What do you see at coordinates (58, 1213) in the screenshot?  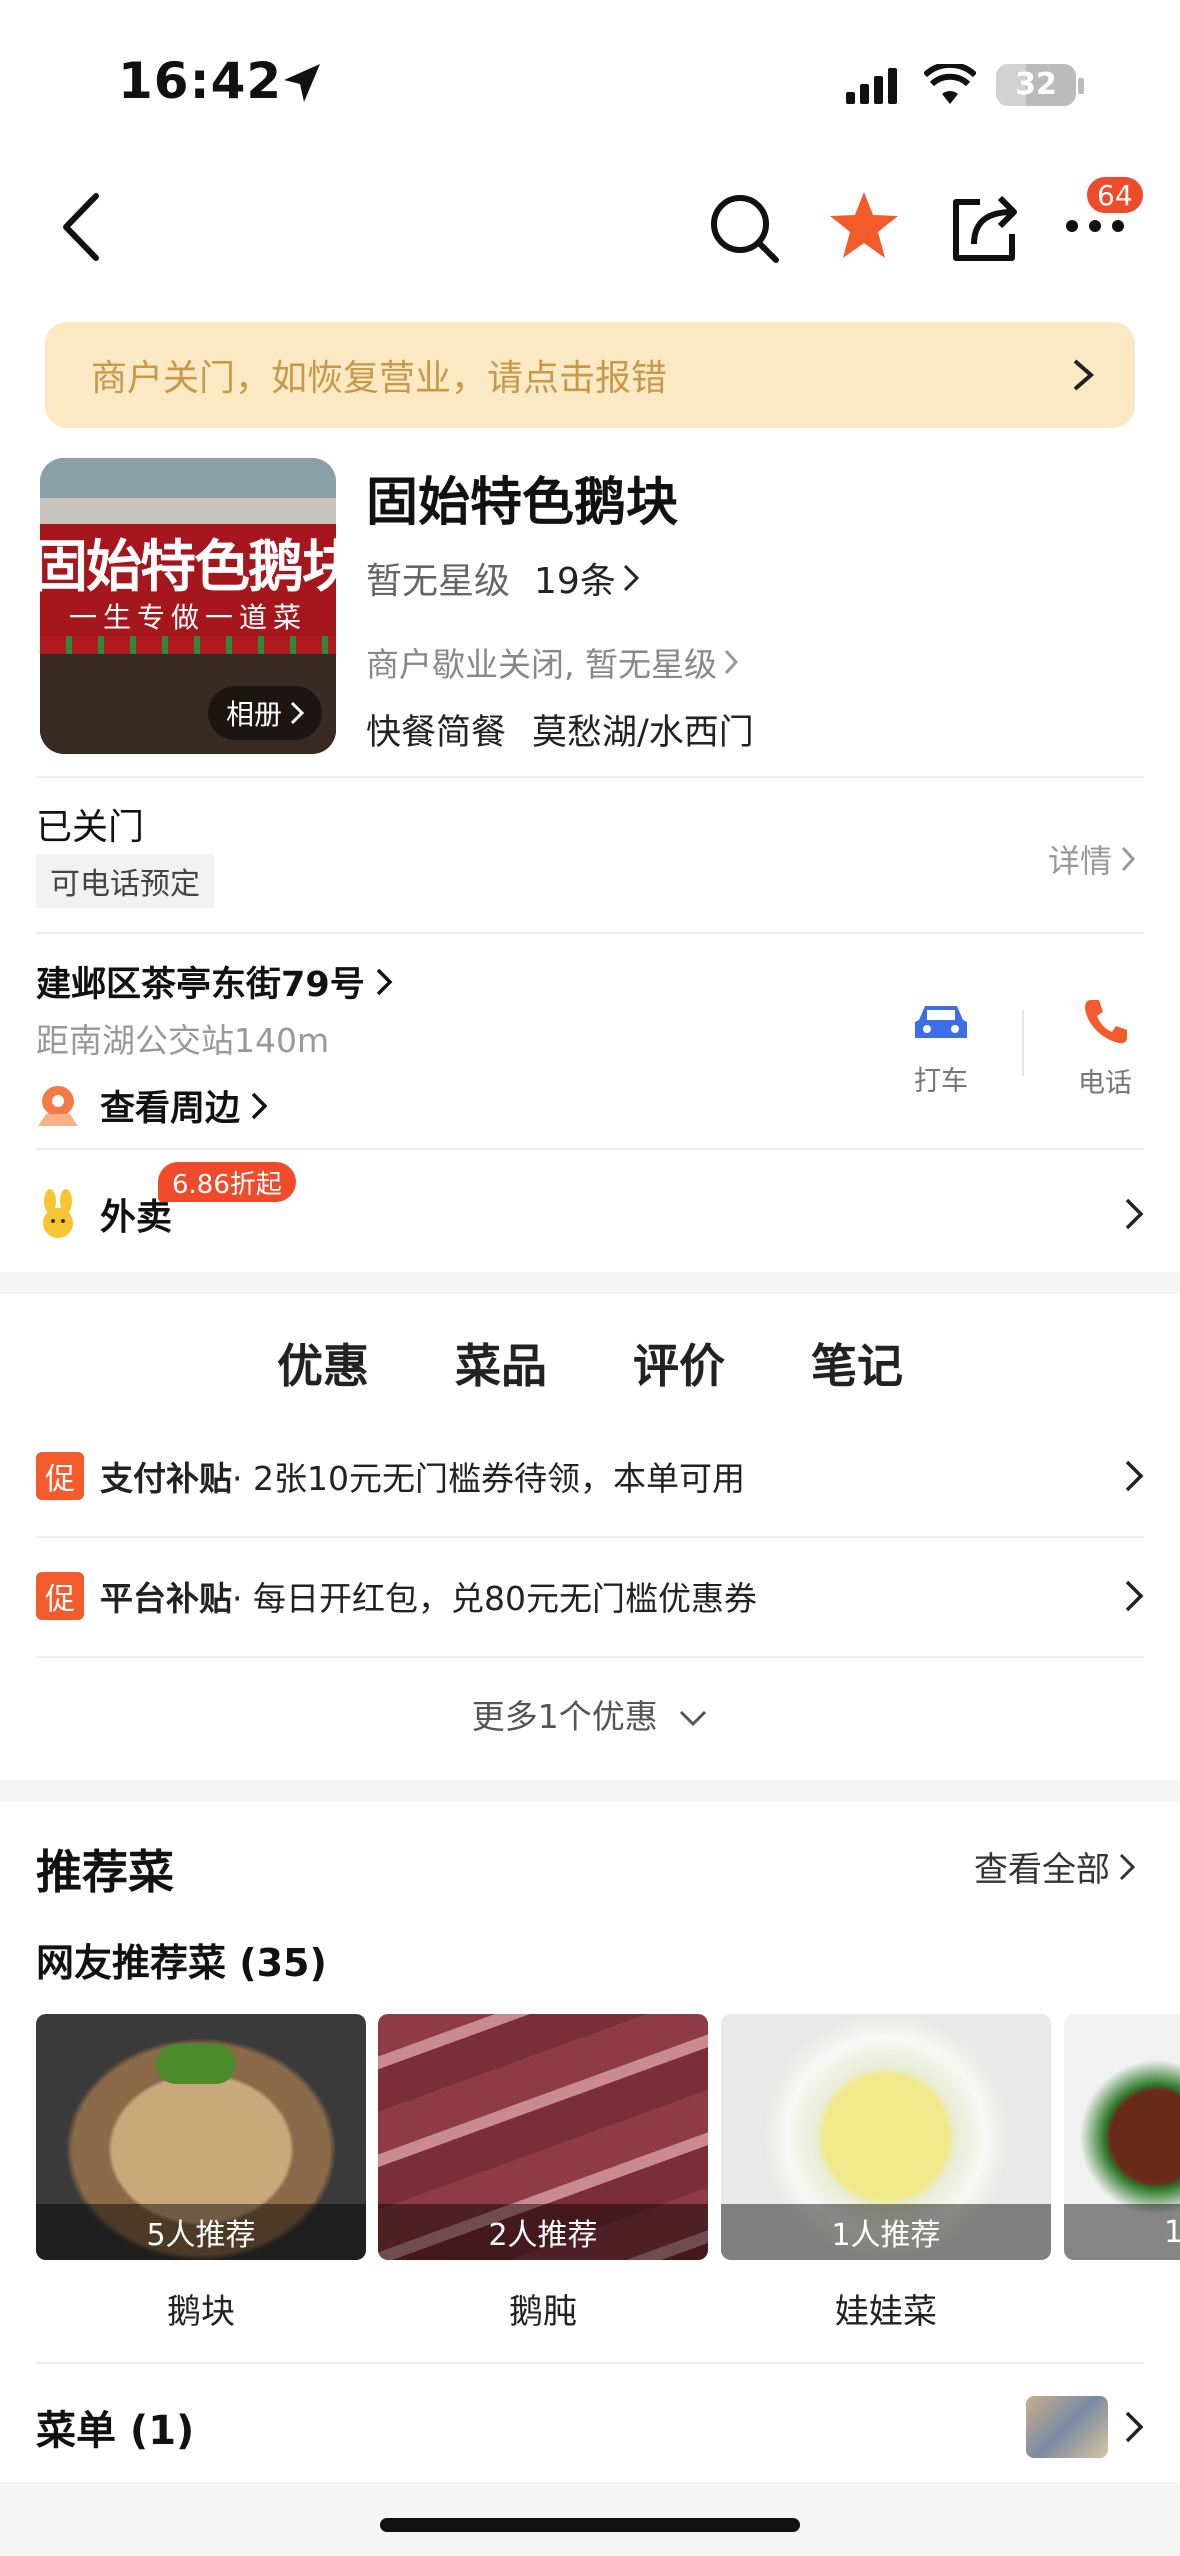 I see `takeout-rabbit-icon` at bounding box center [58, 1213].